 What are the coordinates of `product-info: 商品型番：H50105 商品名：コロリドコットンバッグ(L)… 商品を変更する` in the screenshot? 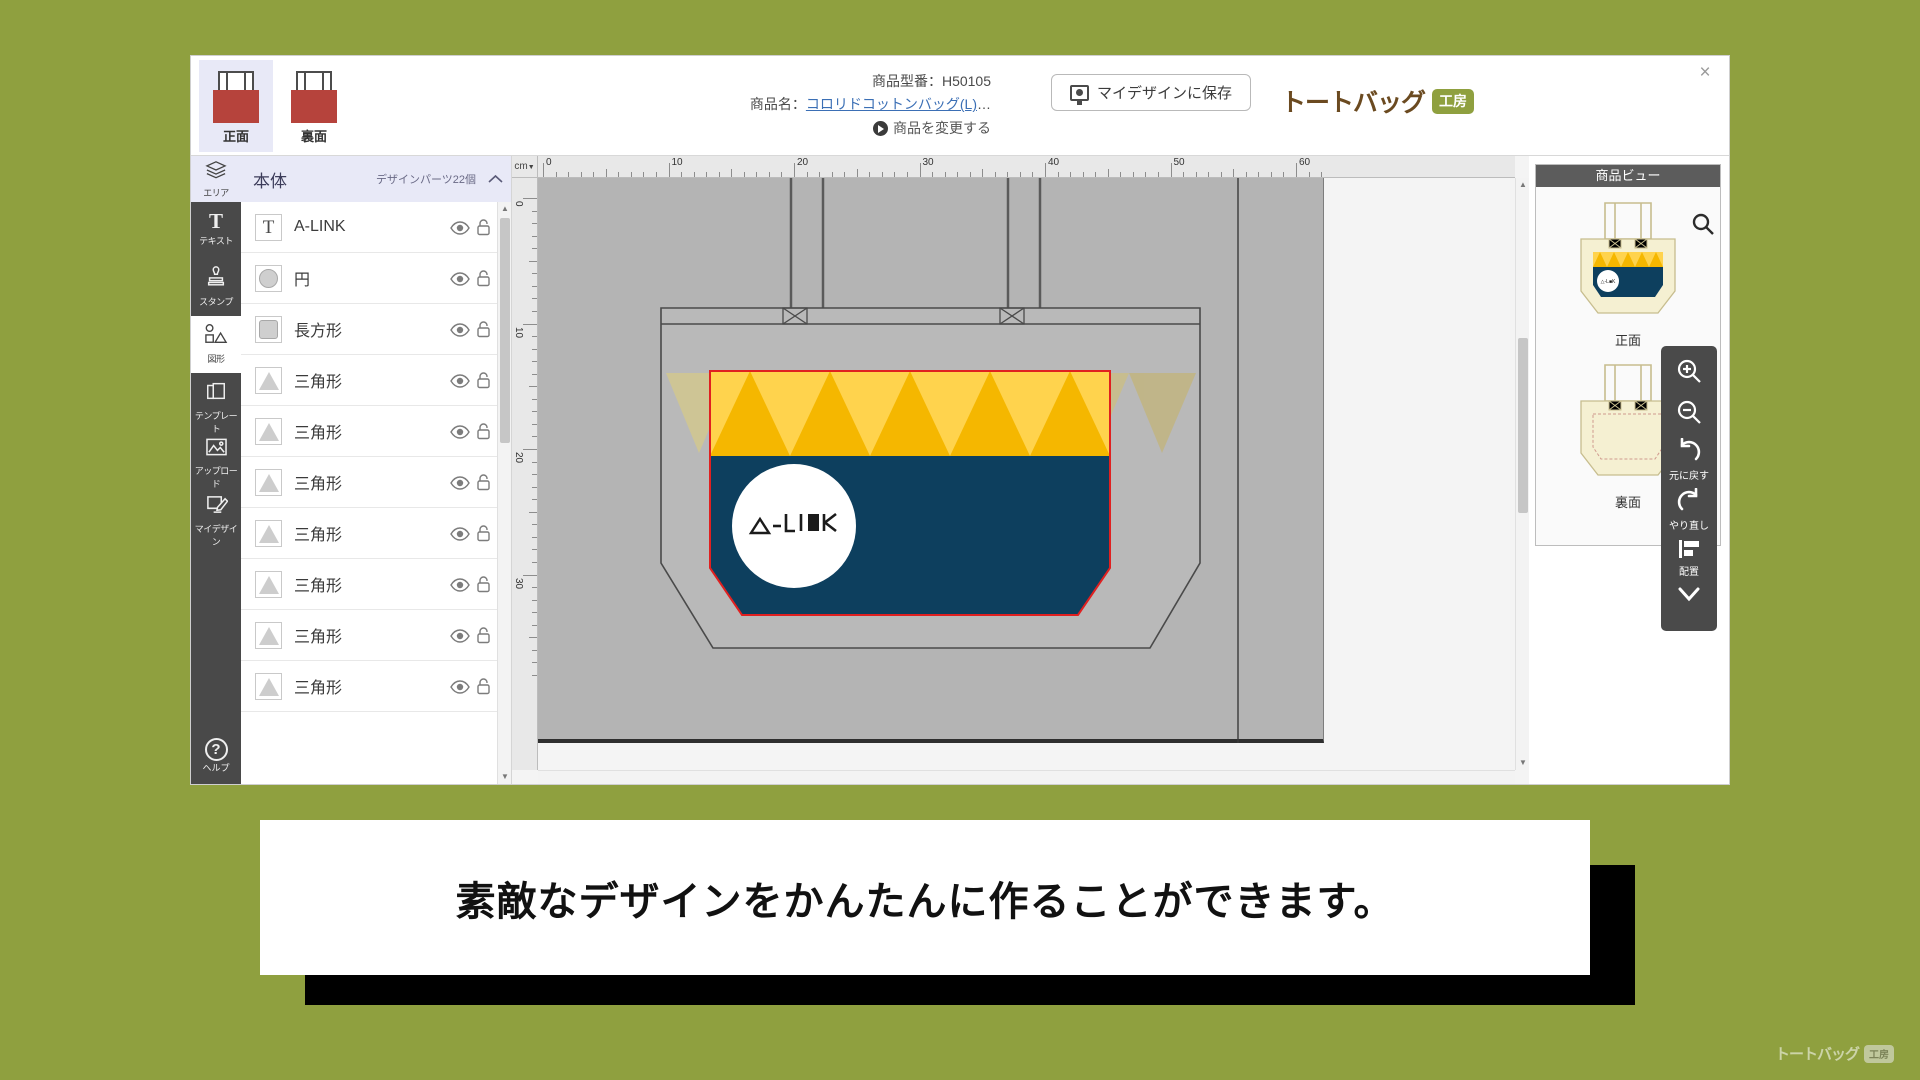 It's located at (841, 105).